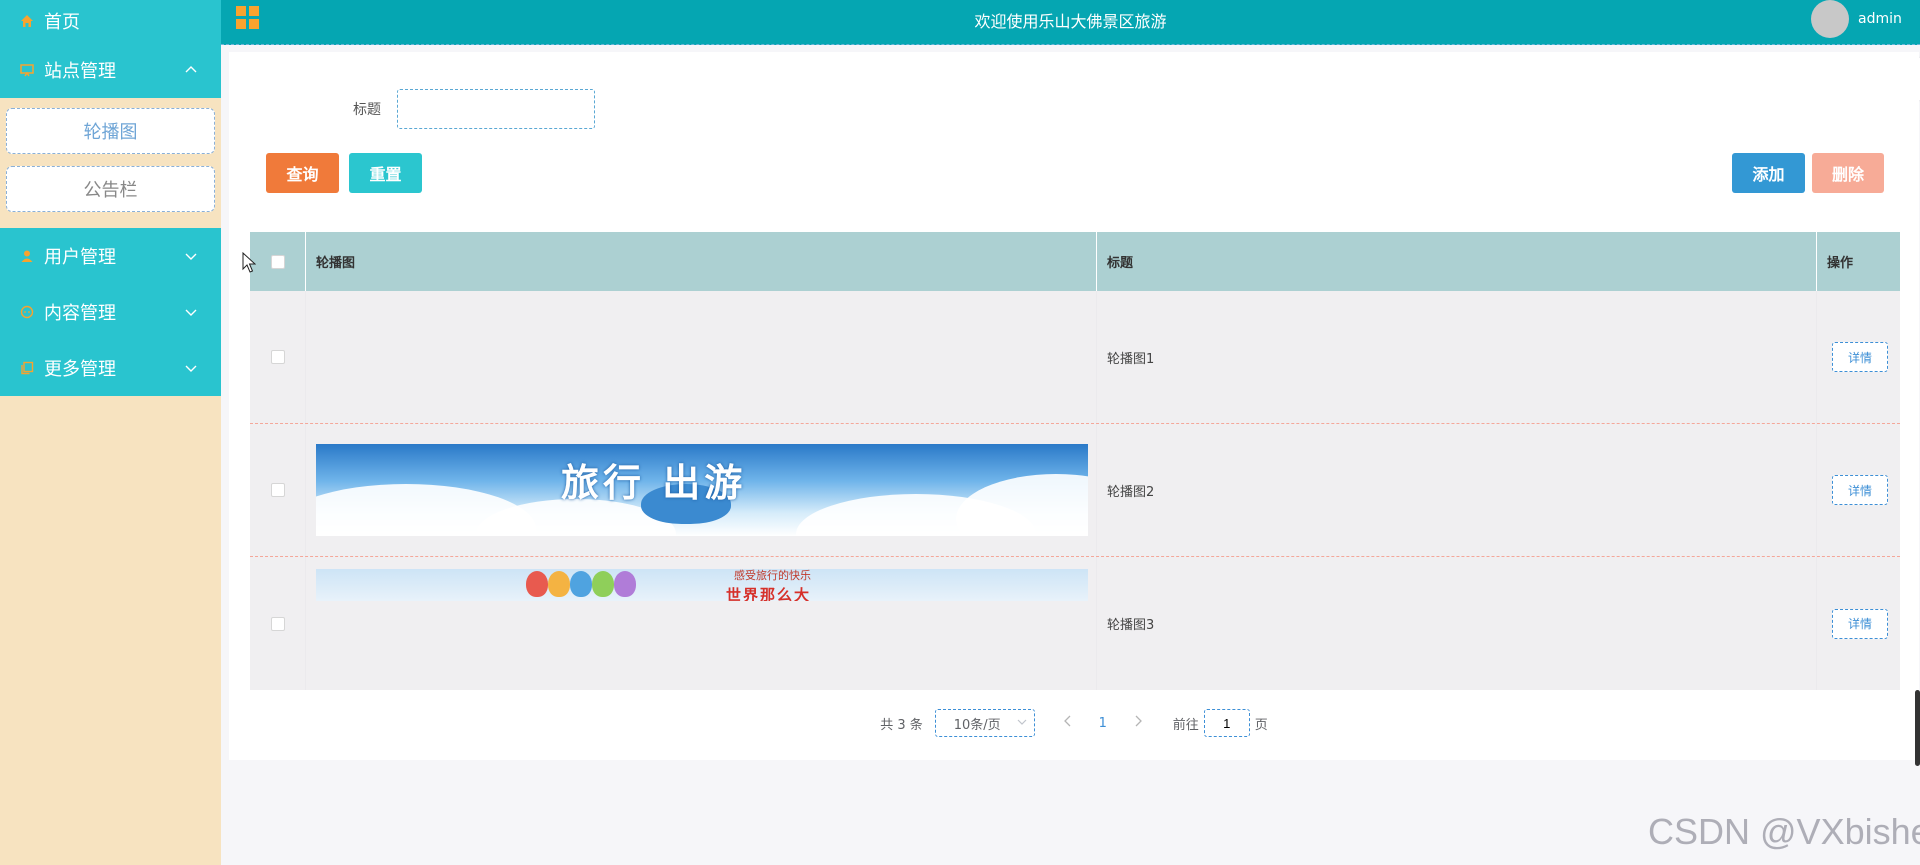 Image resolution: width=1920 pixels, height=865 pixels. What do you see at coordinates (80, 257) in the screenshot?
I see `sidebar-item-label: 用户管理` at bounding box center [80, 257].